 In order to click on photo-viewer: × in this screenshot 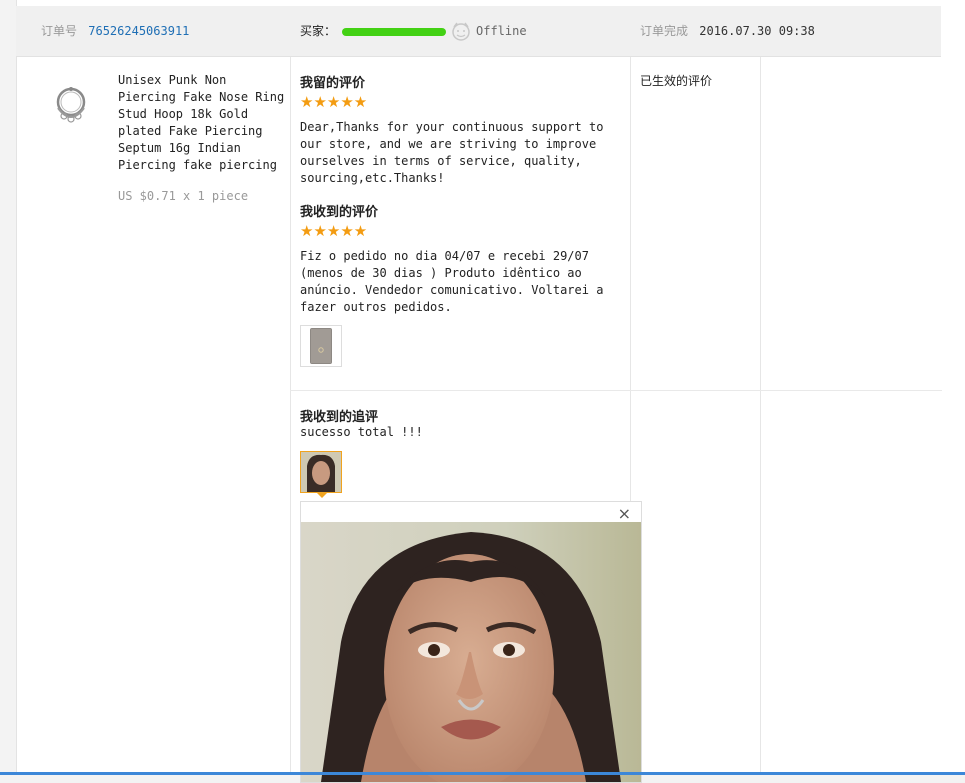, I will do `click(471, 642)`.